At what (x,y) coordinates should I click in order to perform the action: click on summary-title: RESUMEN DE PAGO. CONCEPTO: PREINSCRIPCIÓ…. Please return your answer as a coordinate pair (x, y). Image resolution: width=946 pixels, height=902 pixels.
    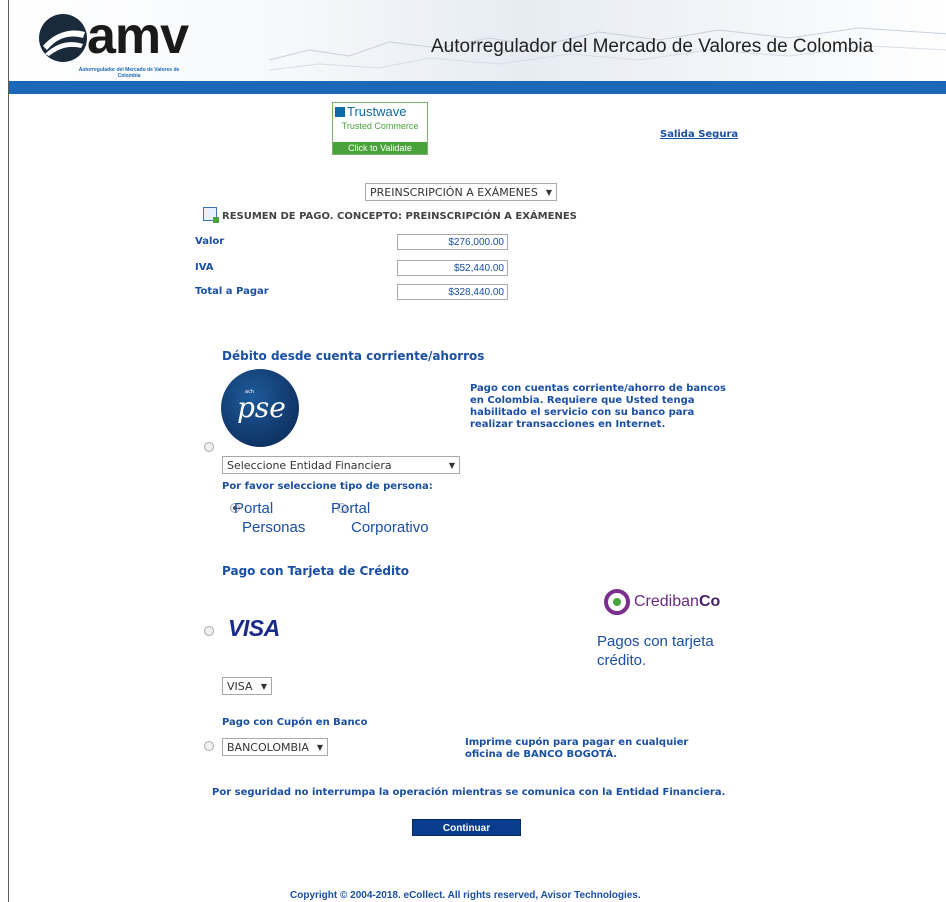
    Looking at the image, I should click on (390, 215).